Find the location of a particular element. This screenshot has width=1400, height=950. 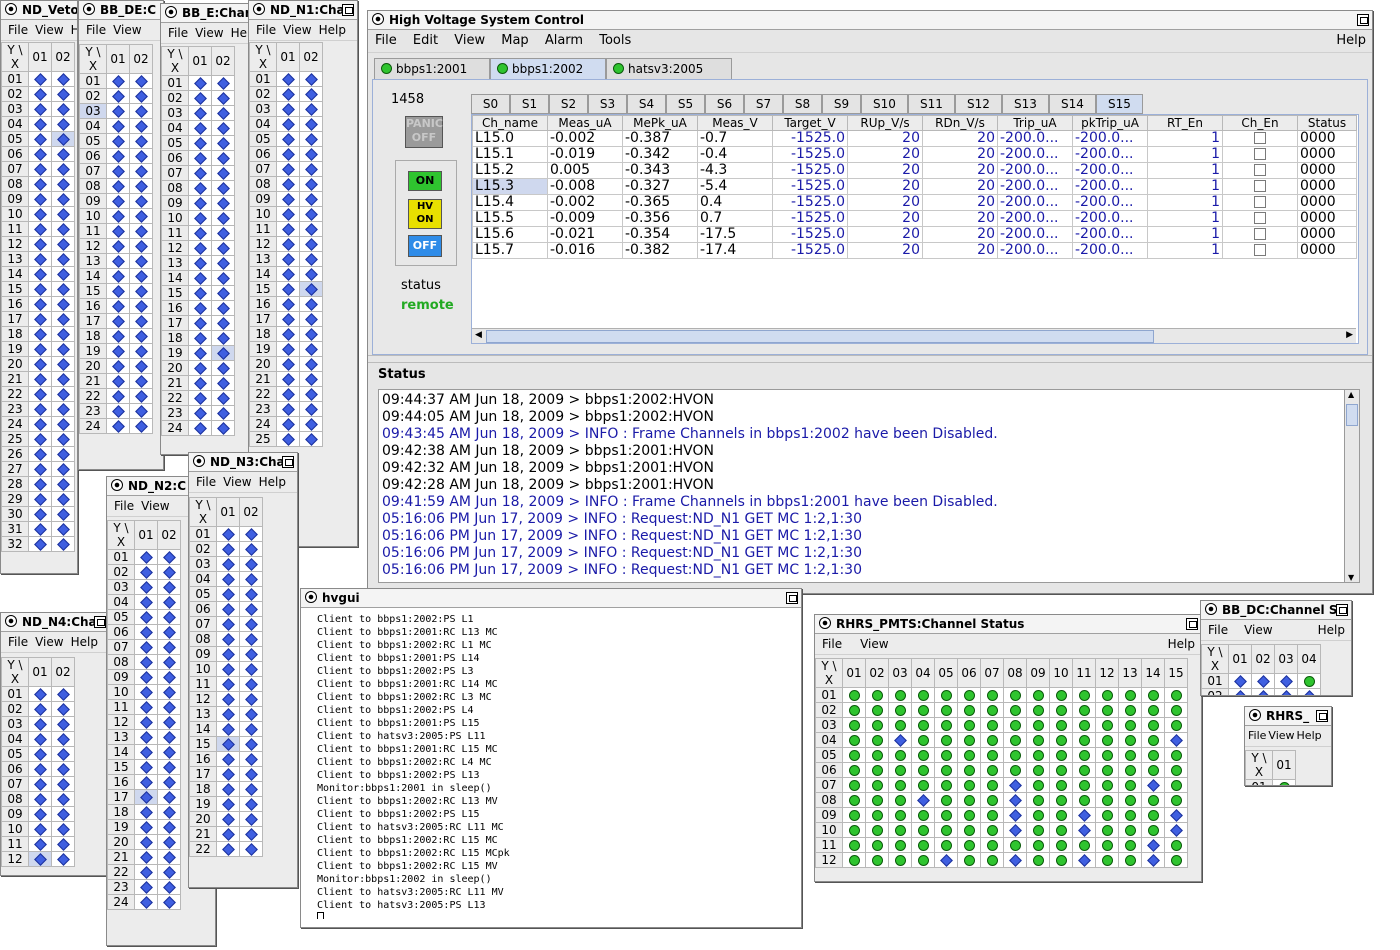

meas-ua-cell: -0.002 is located at coordinates (585, 202).